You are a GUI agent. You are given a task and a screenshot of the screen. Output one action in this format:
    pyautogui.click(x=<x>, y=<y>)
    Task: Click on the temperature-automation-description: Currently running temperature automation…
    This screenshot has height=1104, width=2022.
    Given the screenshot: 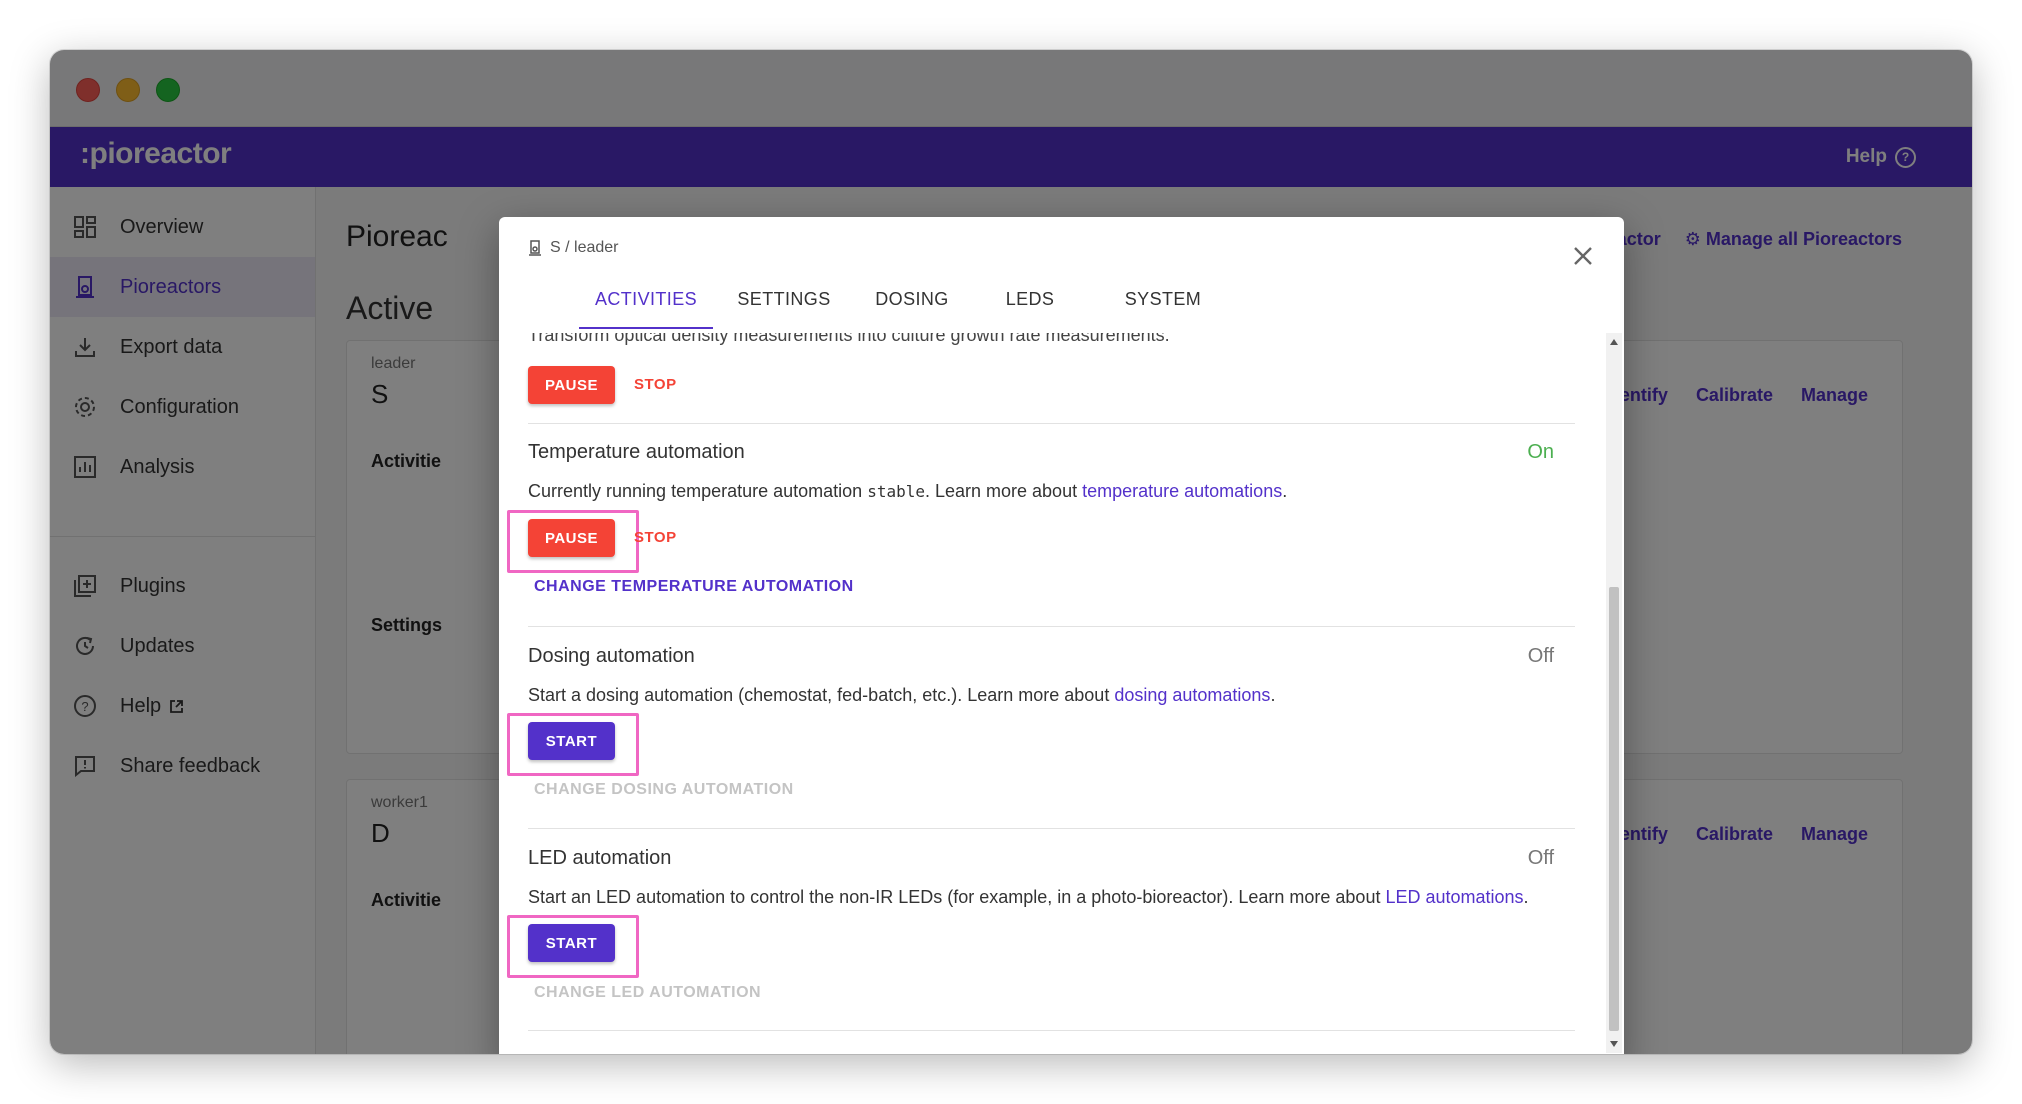 What is the action you would take?
    pyautogui.click(x=907, y=491)
    